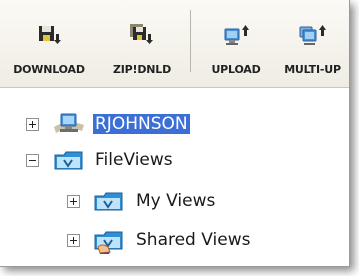  What do you see at coordinates (69, 123) in the screenshot?
I see `network-computer-icon` at bounding box center [69, 123].